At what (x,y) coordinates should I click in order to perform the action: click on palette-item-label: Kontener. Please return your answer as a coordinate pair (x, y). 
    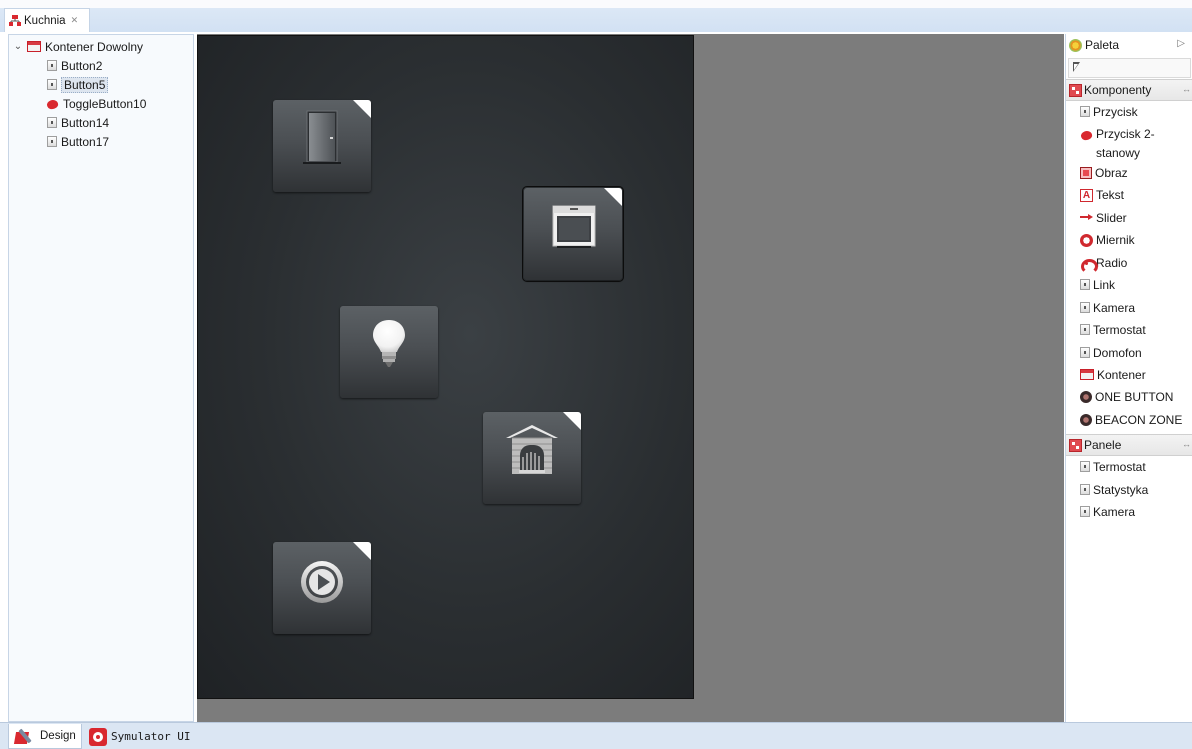
    Looking at the image, I should click on (1121, 375).